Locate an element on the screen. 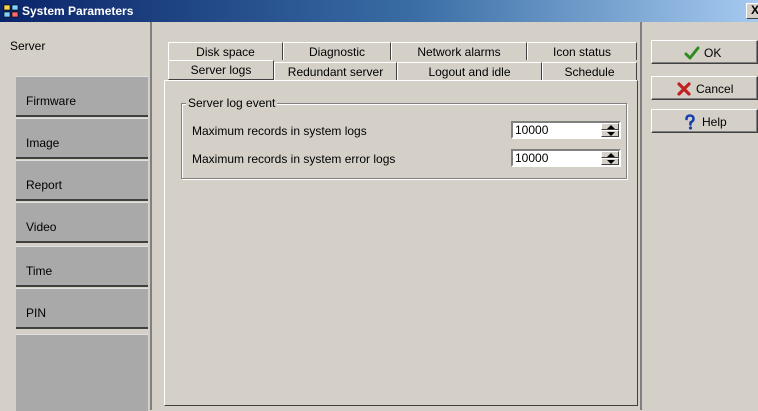 The height and width of the screenshot is (411, 758). sidebar-item-pin: PIN is located at coordinates (82, 308).